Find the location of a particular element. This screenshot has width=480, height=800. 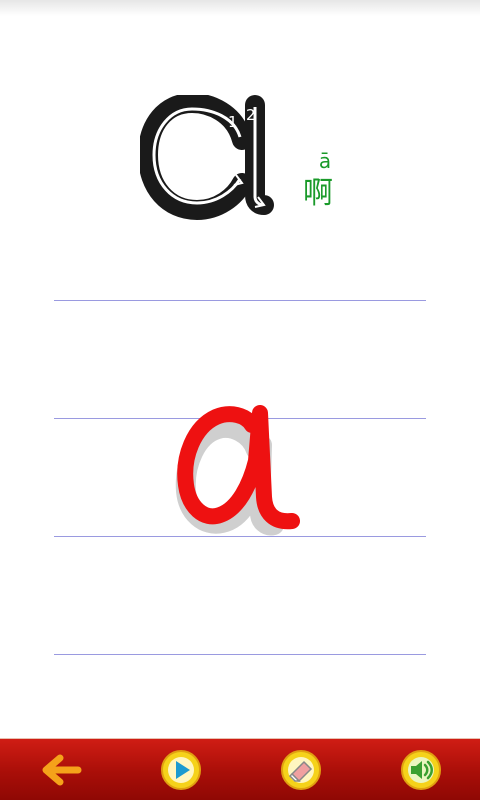

stroke-number-1: 1 is located at coordinates (233, 122).